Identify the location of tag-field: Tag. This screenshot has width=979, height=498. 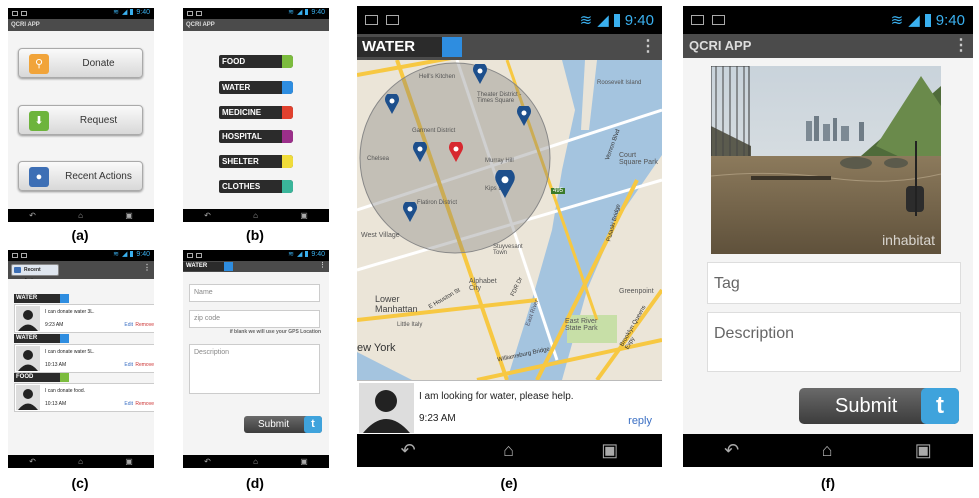
(834, 283).